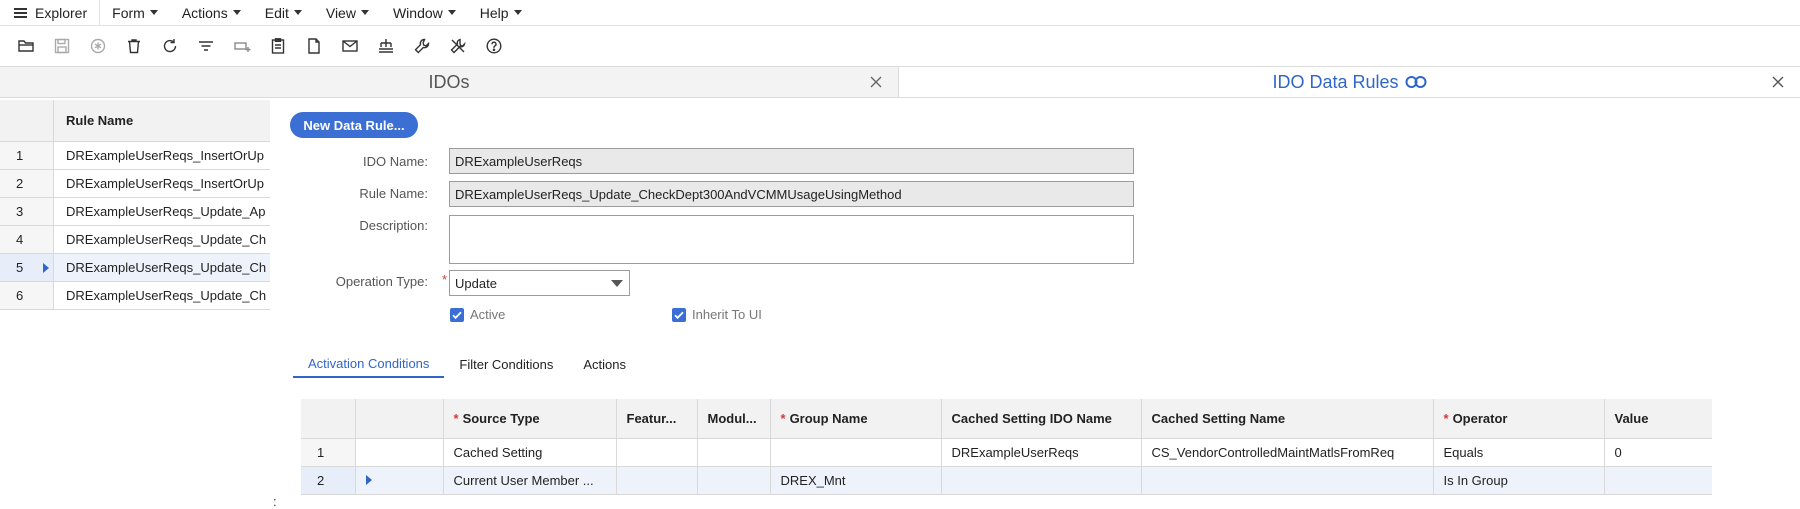 The height and width of the screenshot is (509, 1800). I want to click on wrench-icon, so click(422, 46).